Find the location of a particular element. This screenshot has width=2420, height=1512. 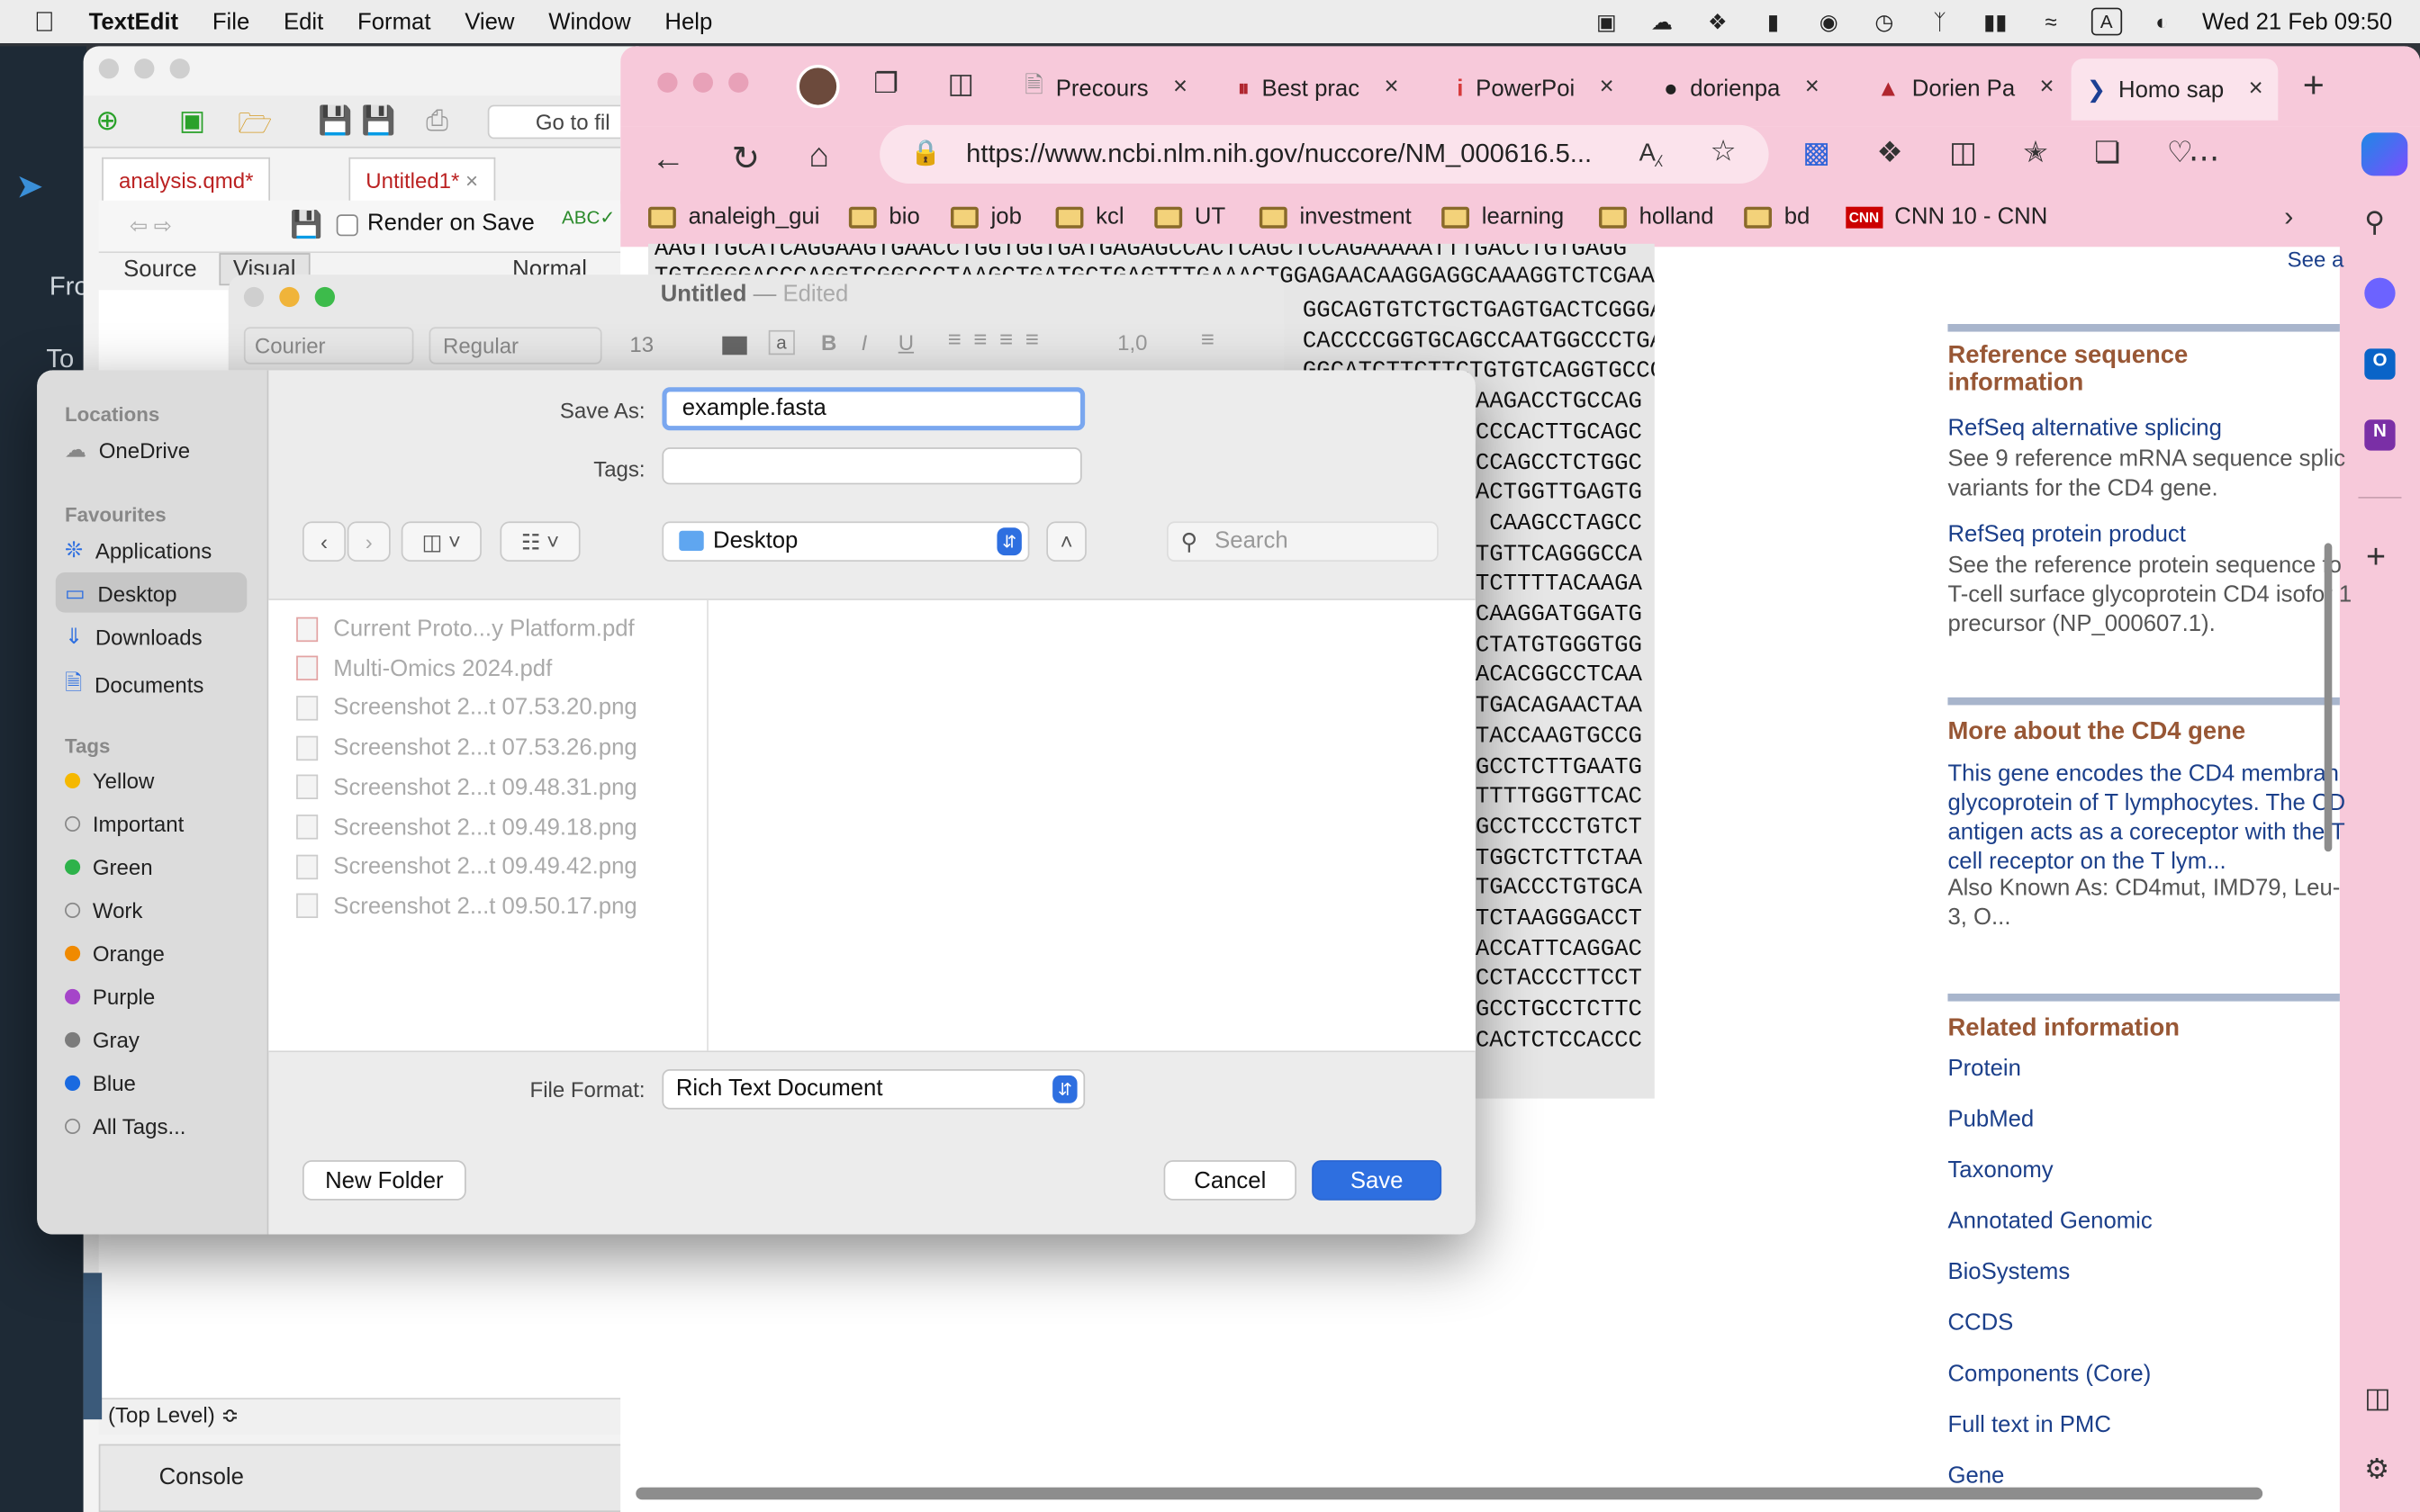

related-ccds: CCDS is located at coordinates (1980, 1323).